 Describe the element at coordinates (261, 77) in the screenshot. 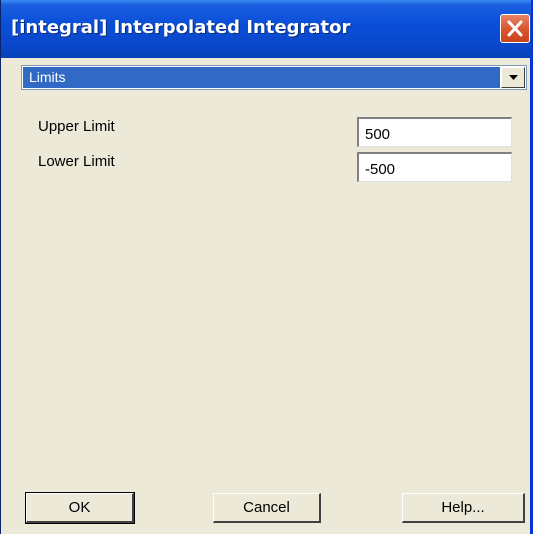

I see `dropdown-selected-value: Limits` at that location.